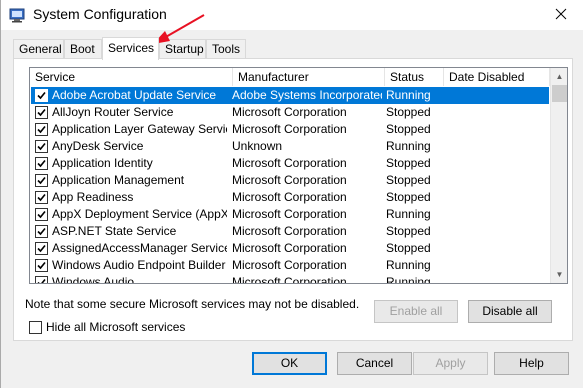 This screenshot has width=583, height=388. Describe the element at coordinates (83, 49) in the screenshot. I see `tab-boot: Boot` at that location.